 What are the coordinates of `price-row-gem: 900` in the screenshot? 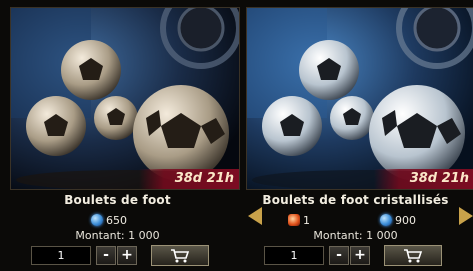 It's located at (398, 220).